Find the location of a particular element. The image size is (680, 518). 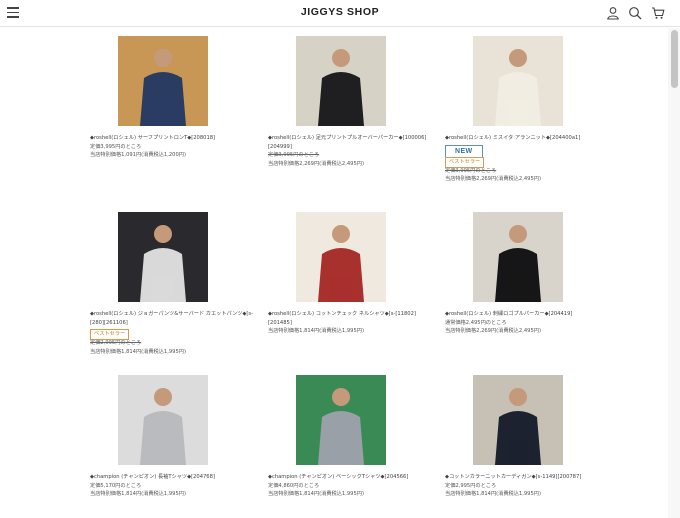

product-name-link: ◆roshell(ロシェル) ミスイタ アランニット◆[204400a1] is located at coordinates (530, 138).